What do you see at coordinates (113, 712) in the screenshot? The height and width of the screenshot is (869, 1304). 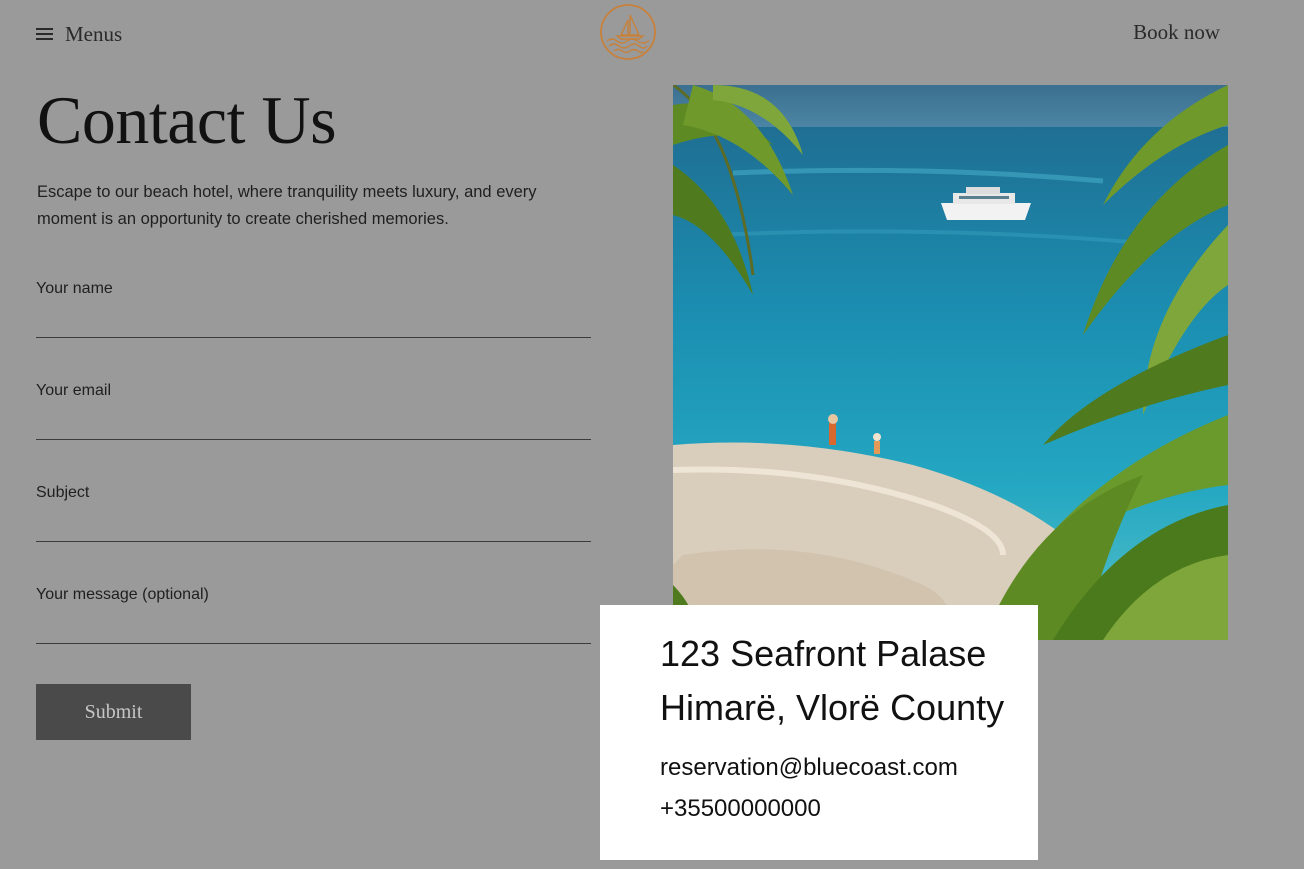 I see `submit-button: Submit` at bounding box center [113, 712].